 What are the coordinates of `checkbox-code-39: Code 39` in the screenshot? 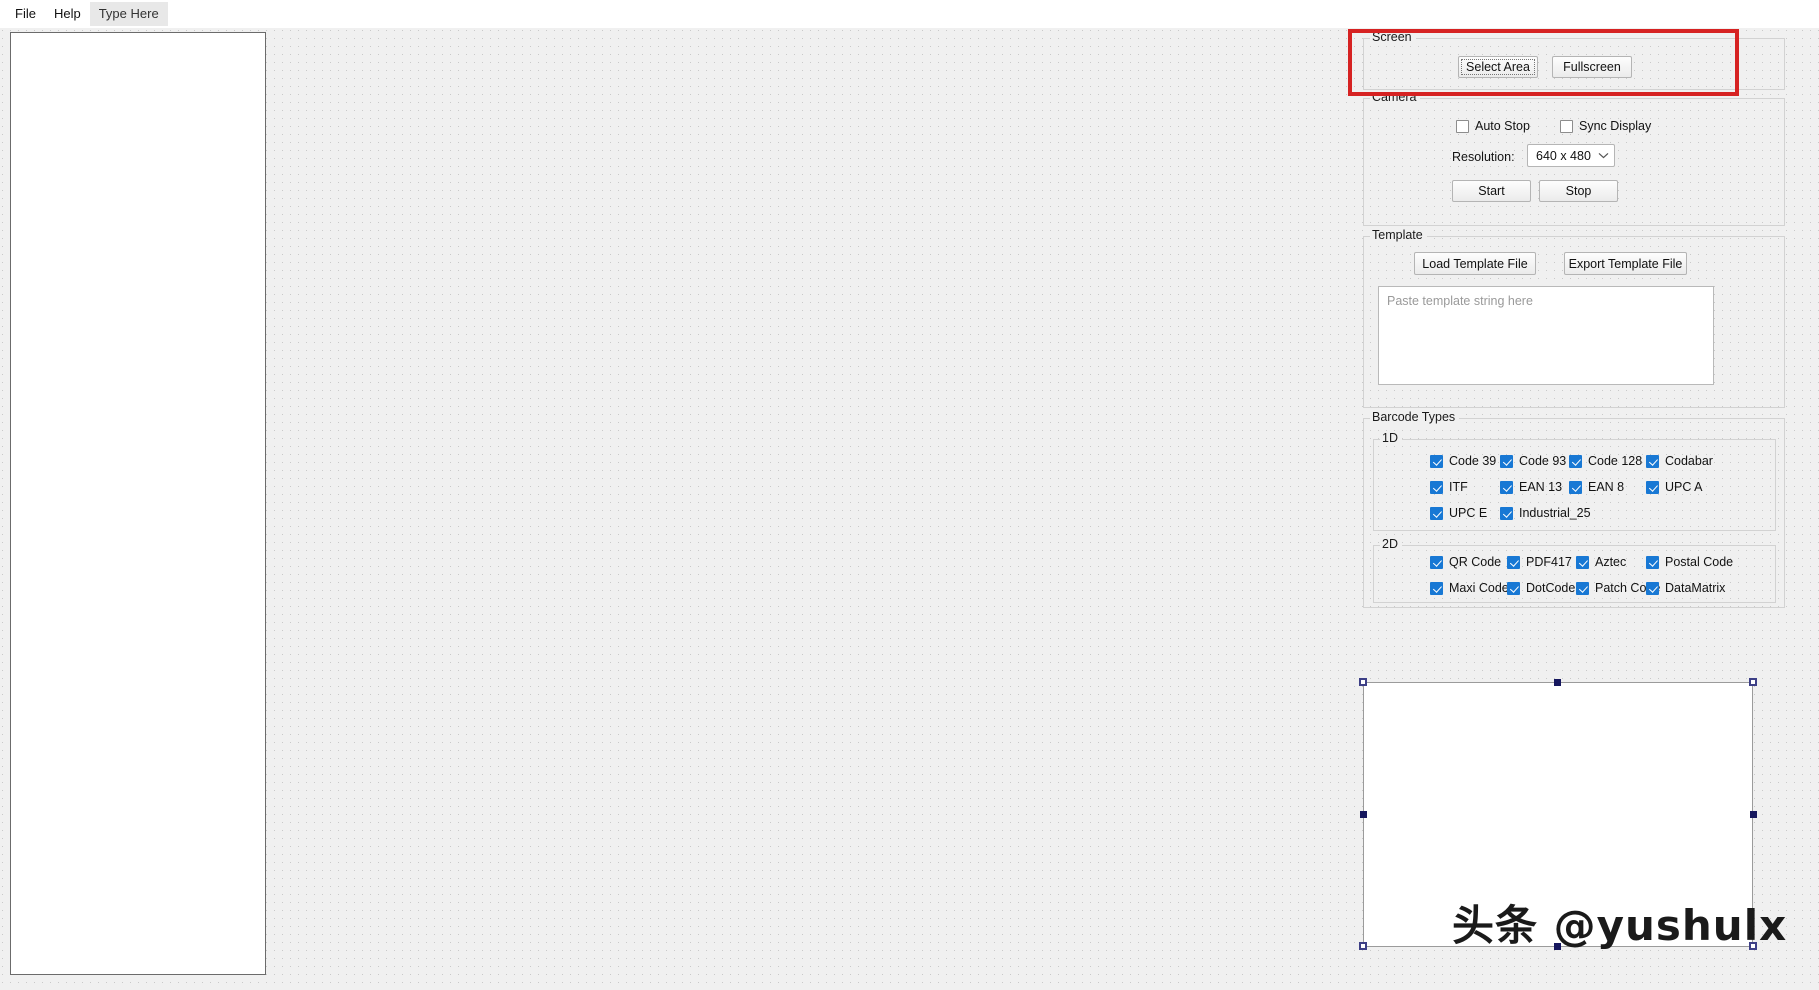 It's located at (1463, 461).